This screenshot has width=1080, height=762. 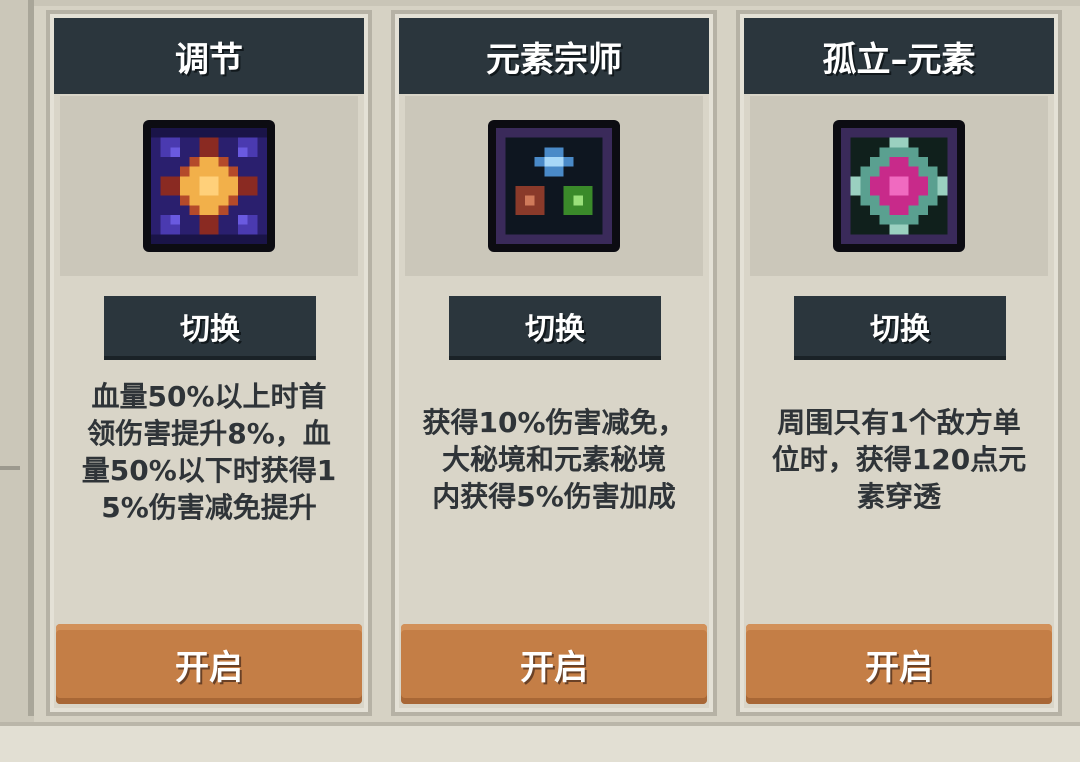 I want to click on description-line: 领伤害提升8%，血, so click(x=209, y=433).